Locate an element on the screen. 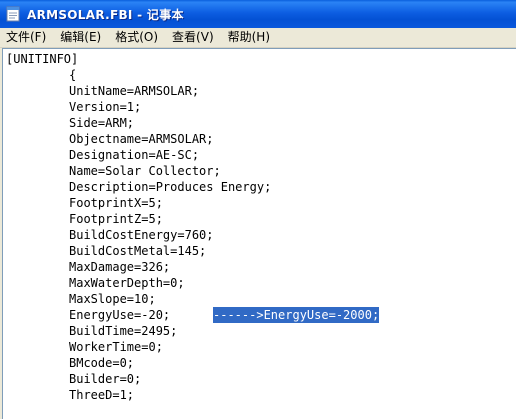 The width and height of the screenshot is (516, 419). menu-view: 查看(V) is located at coordinates (193, 37).